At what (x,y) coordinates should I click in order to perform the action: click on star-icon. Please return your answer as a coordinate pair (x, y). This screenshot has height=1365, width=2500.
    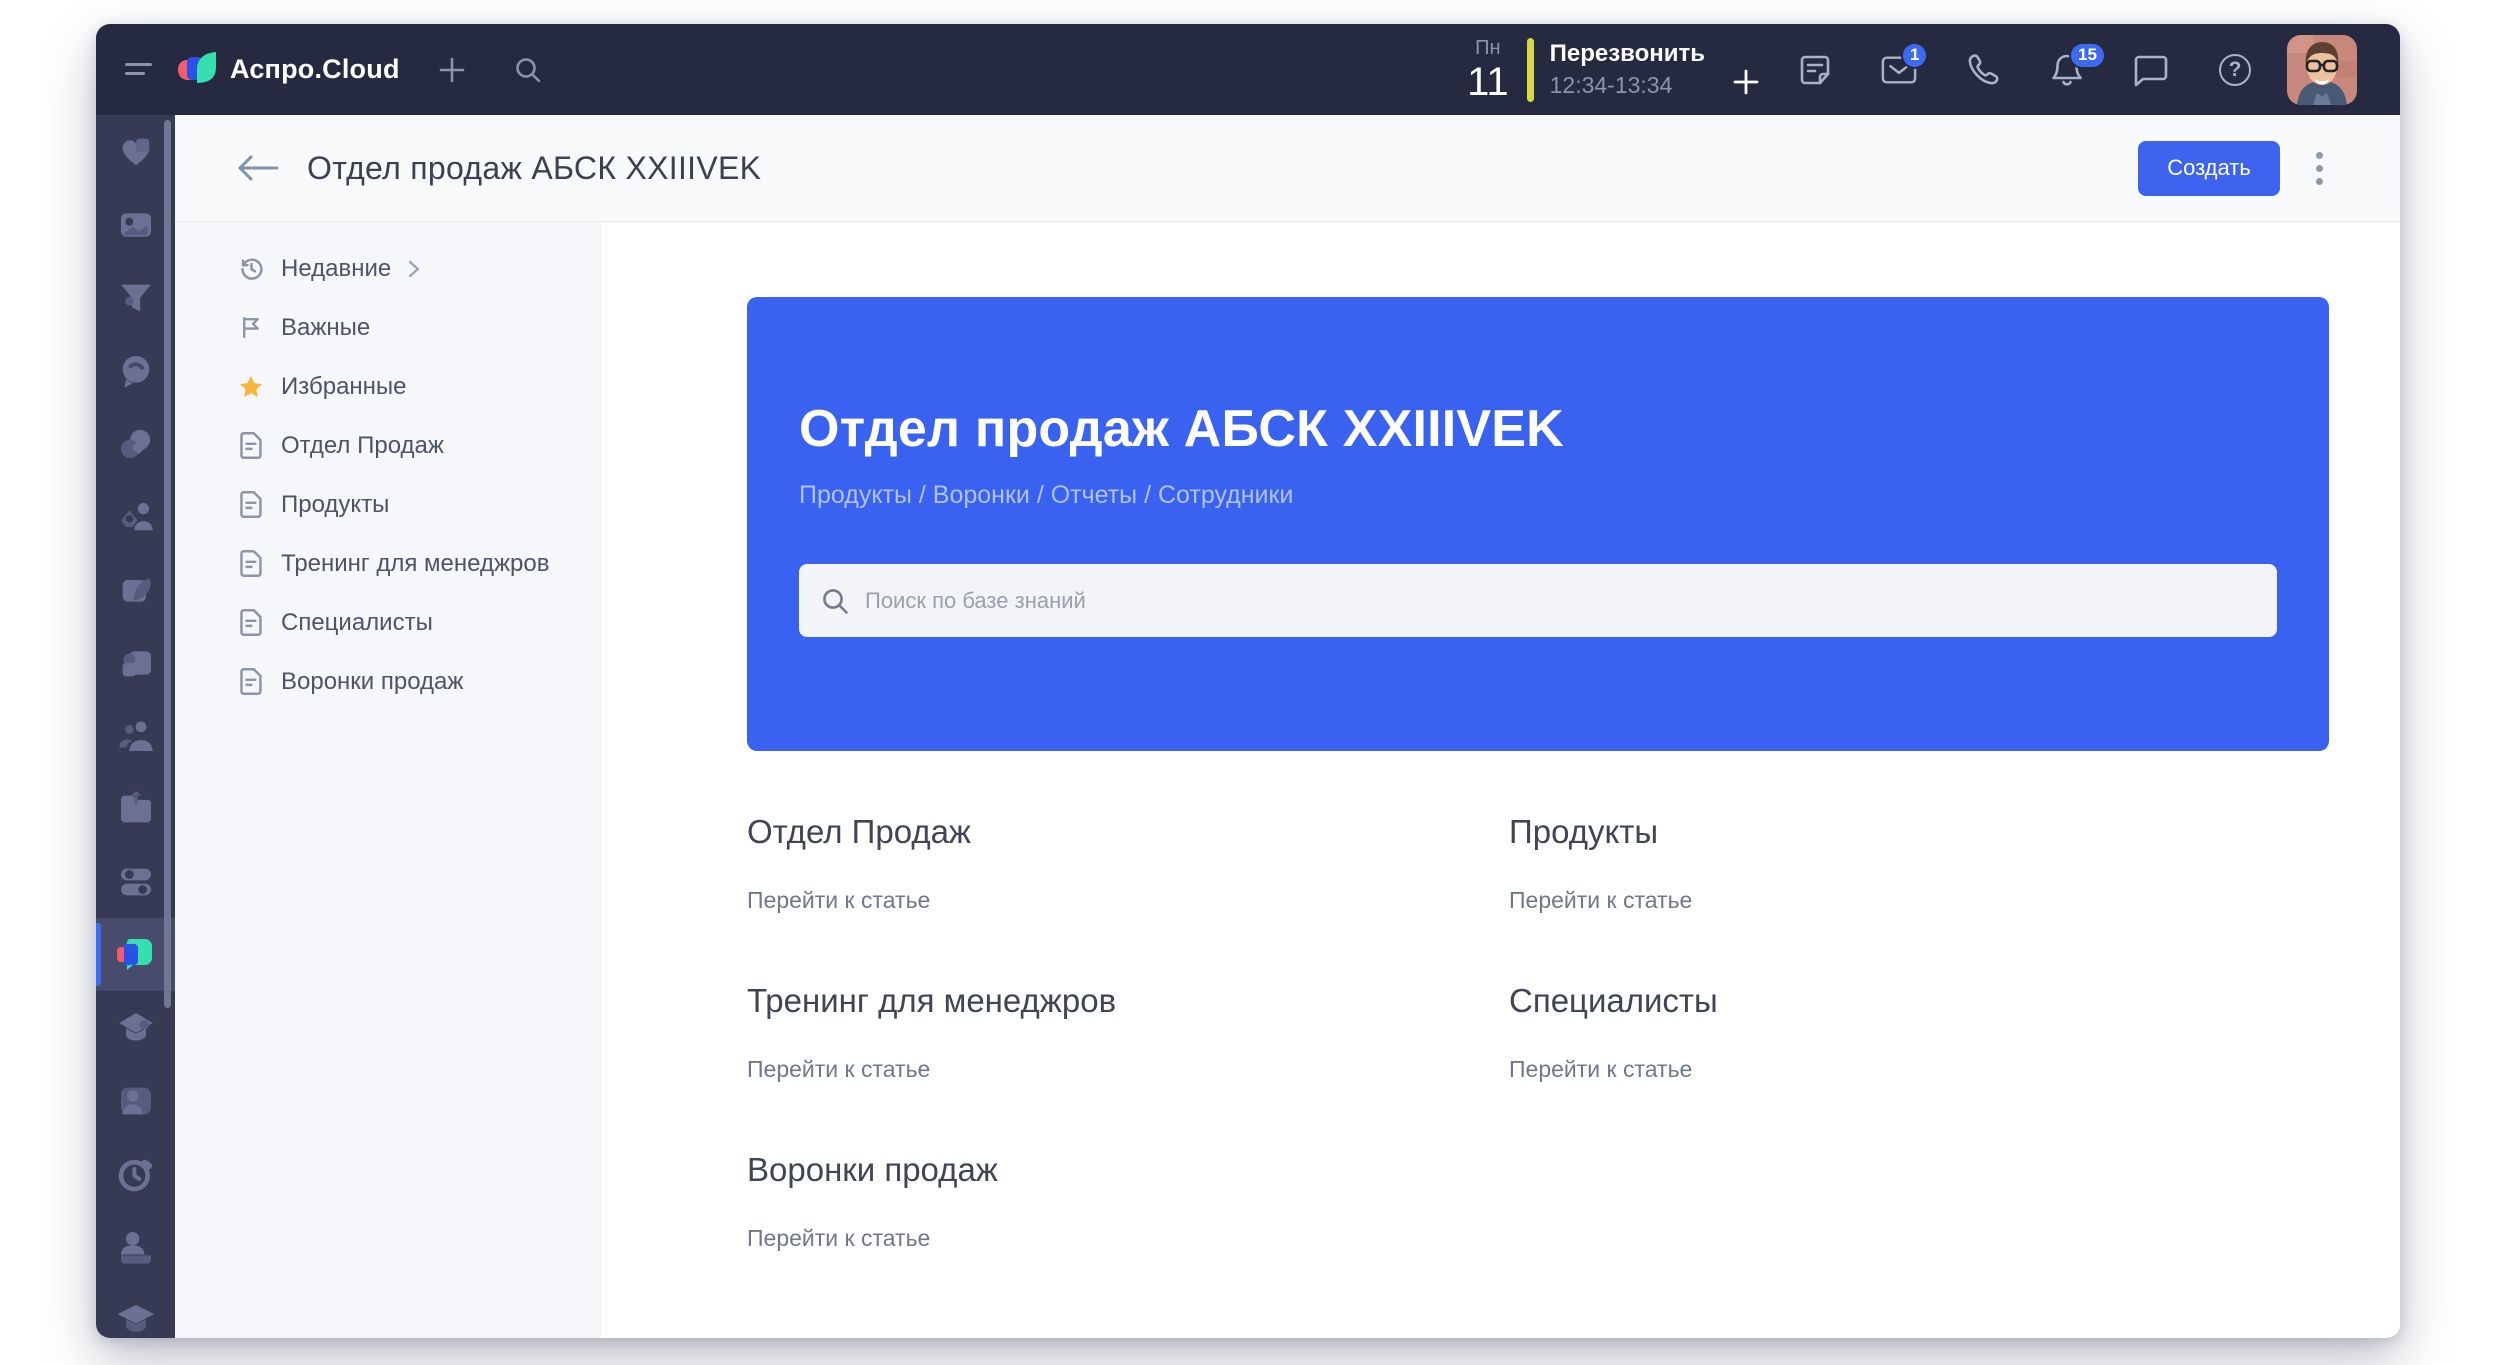
    Looking at the image, I should click on (251, 387).